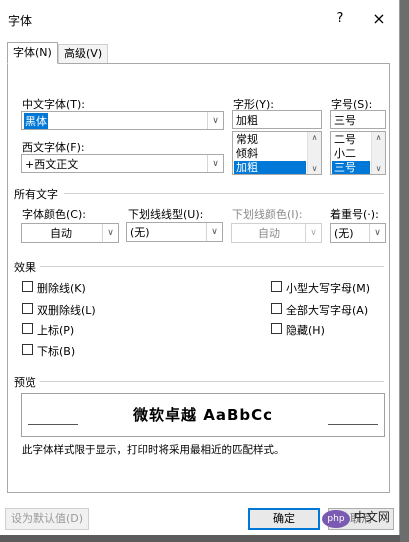 The height and width of the screenshot is (542, 409). What do you see at coordinates (174, 232) in the screenshot?
I see `underline-style-dropdown: (无) ∨` at bounding box center [174, 232].